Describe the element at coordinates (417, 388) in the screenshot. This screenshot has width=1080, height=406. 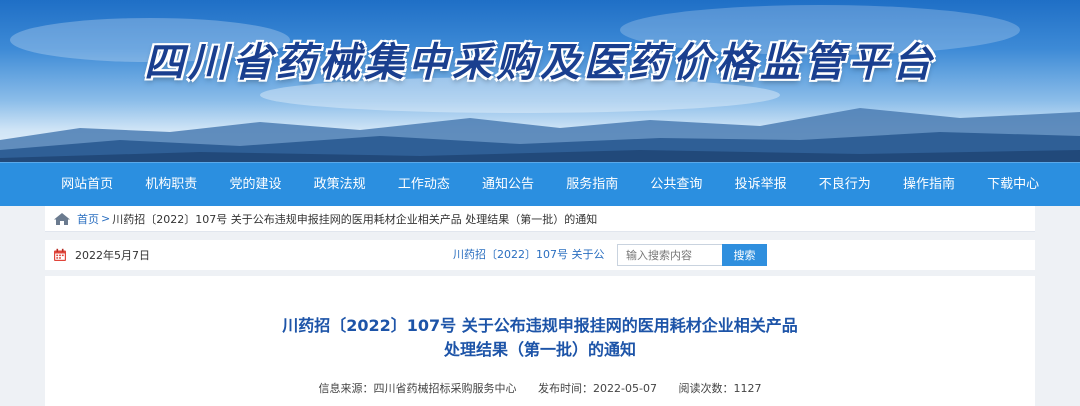
I see `article-source: 信息来源：四川省药械招标采购服务中心` at that location.